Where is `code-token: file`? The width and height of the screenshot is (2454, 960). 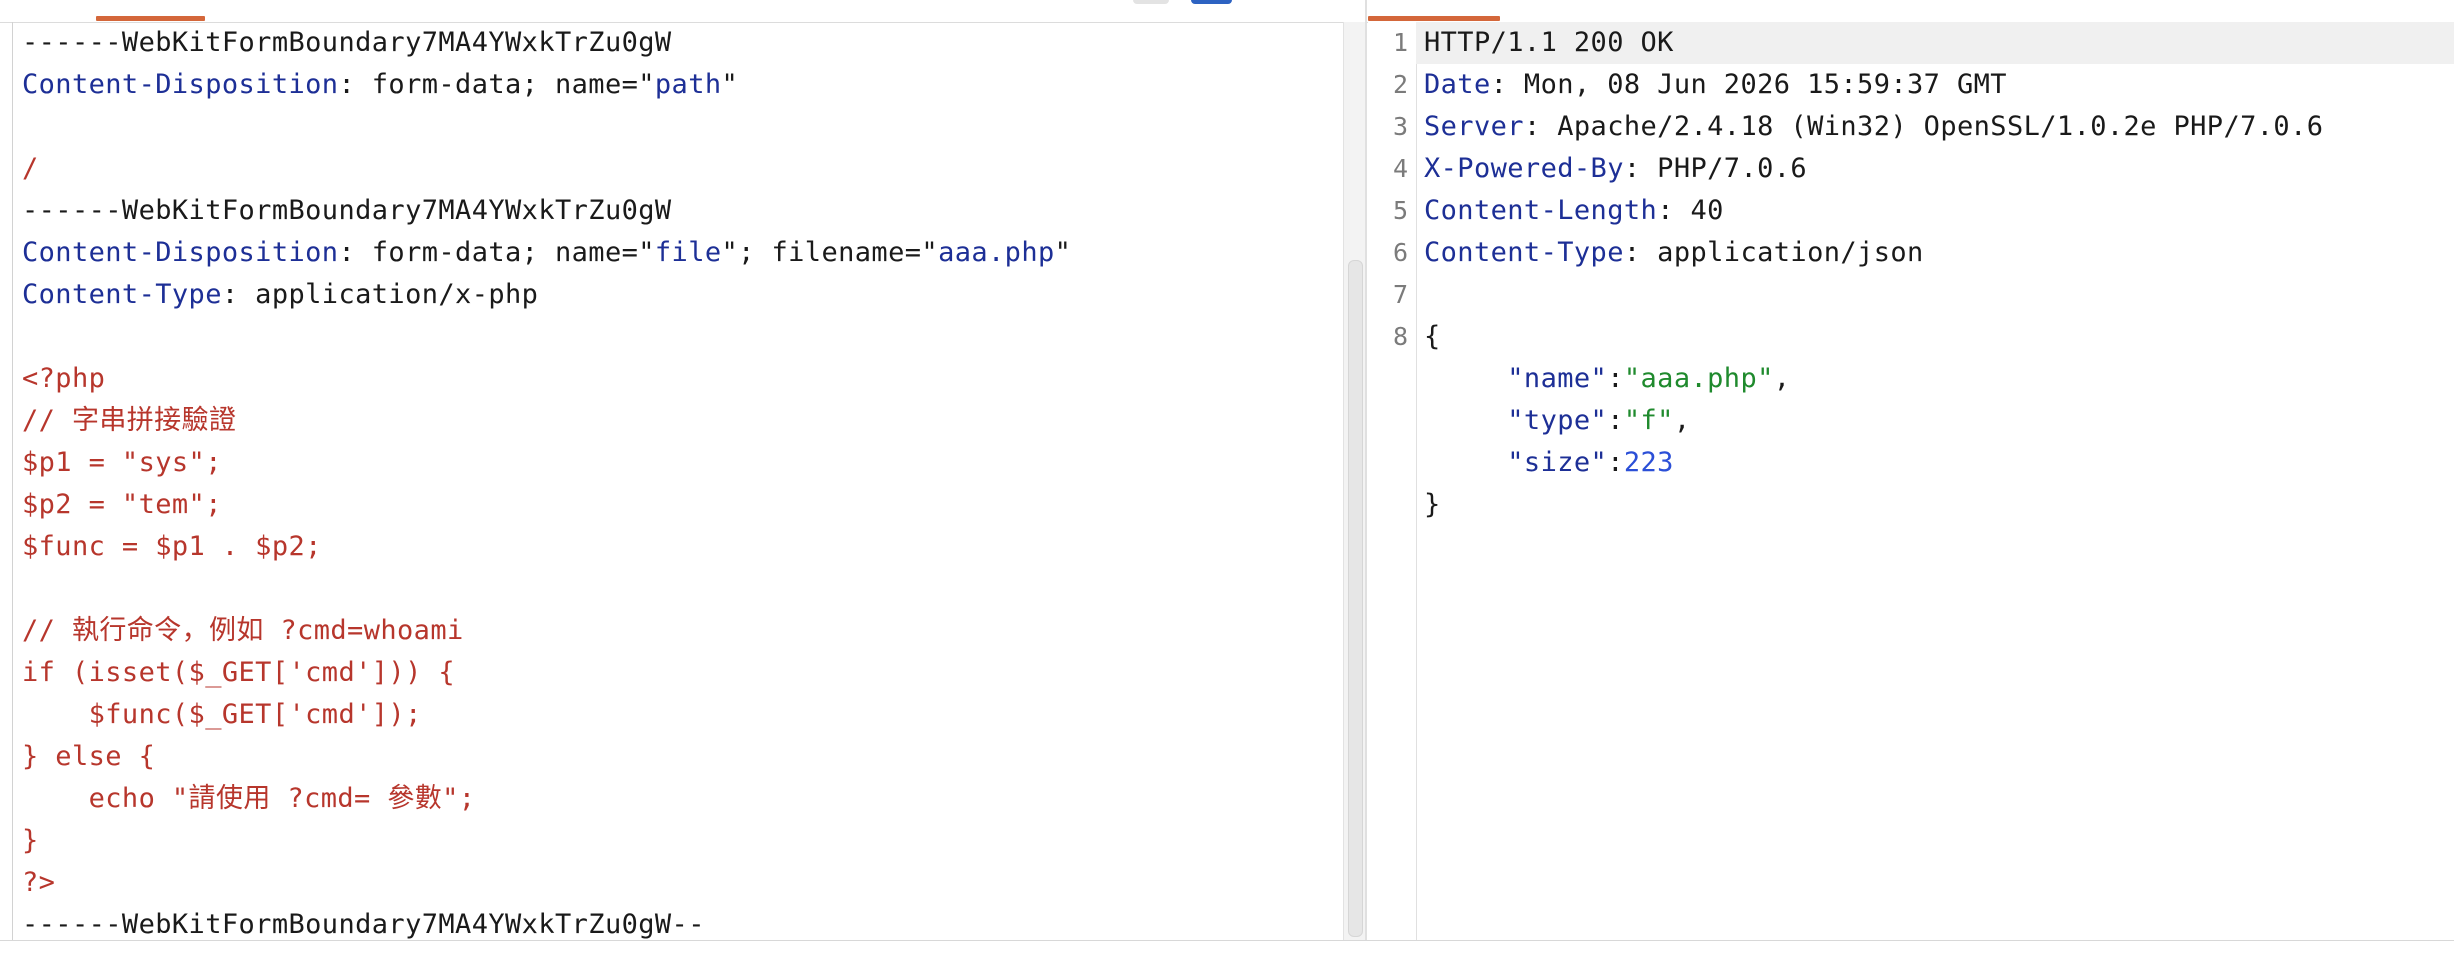 code-token: file is located at coordinates (688, 252).